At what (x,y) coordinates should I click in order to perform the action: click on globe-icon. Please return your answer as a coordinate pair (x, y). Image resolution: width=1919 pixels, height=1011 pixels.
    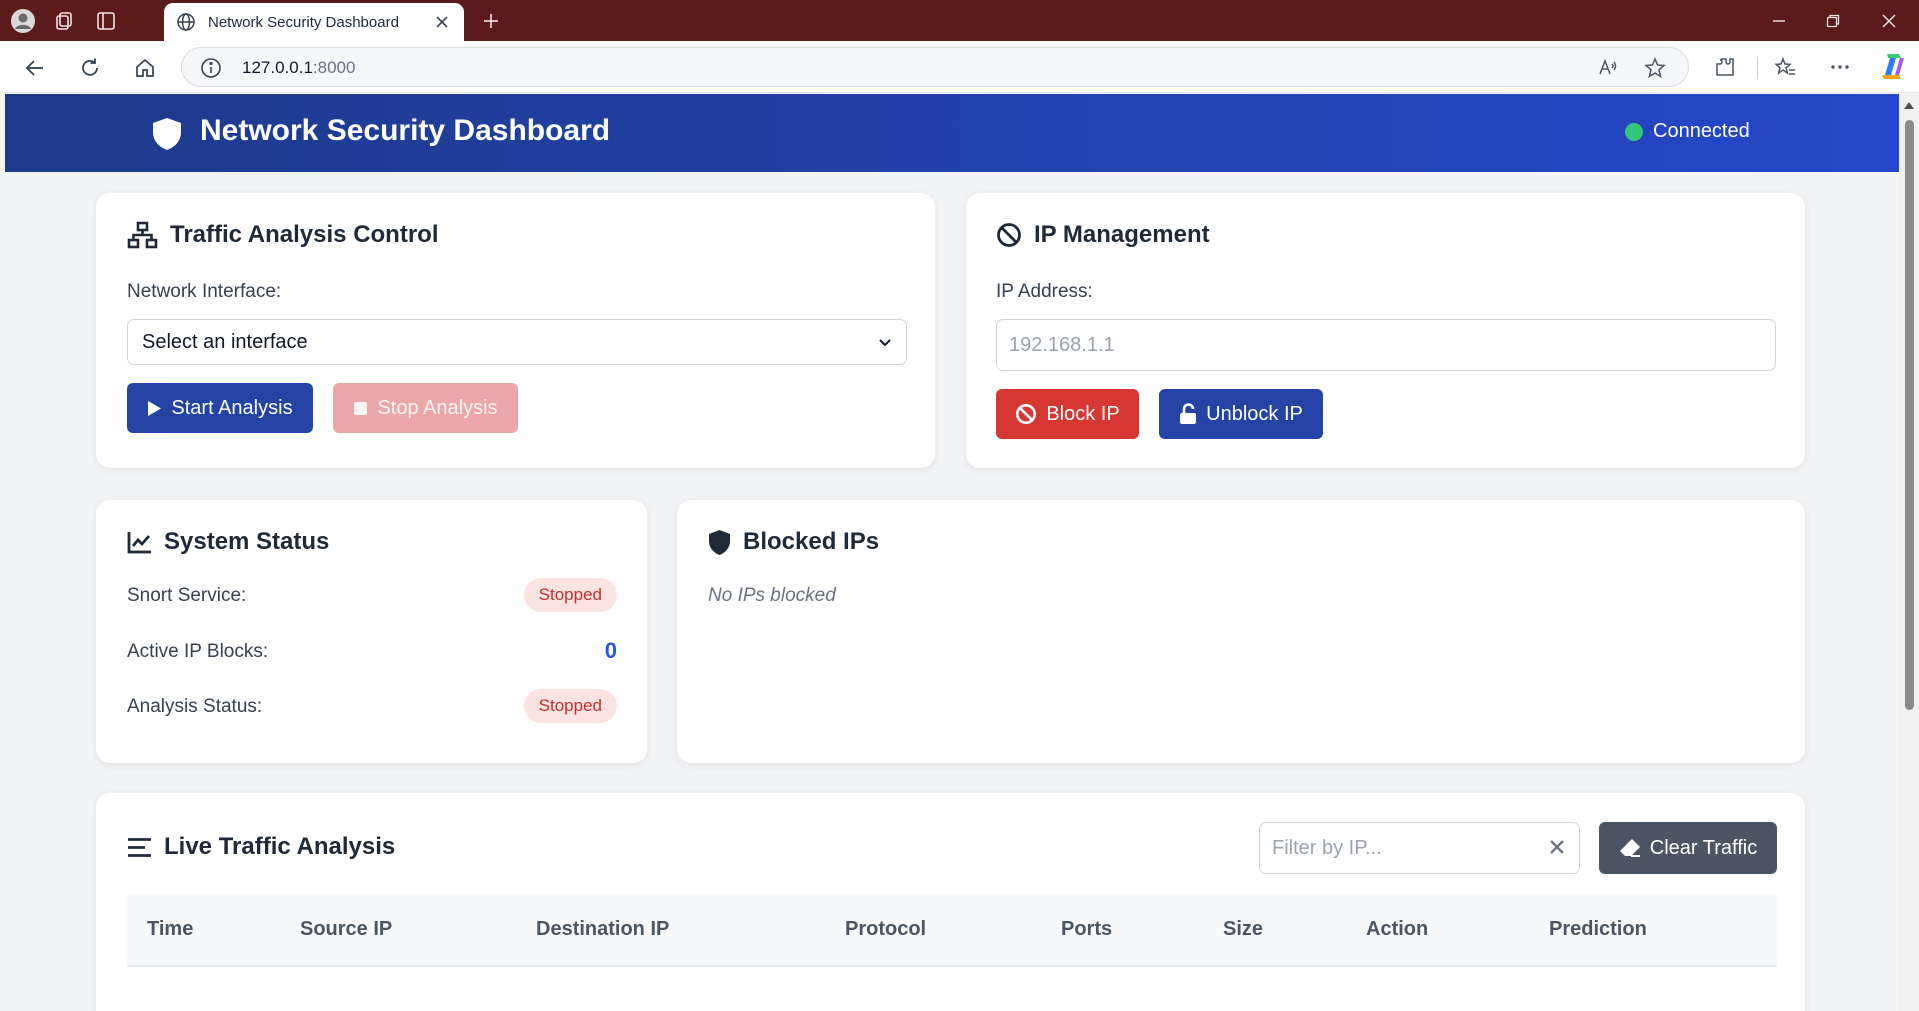
    Looking at the image, I should click on (186, 22).